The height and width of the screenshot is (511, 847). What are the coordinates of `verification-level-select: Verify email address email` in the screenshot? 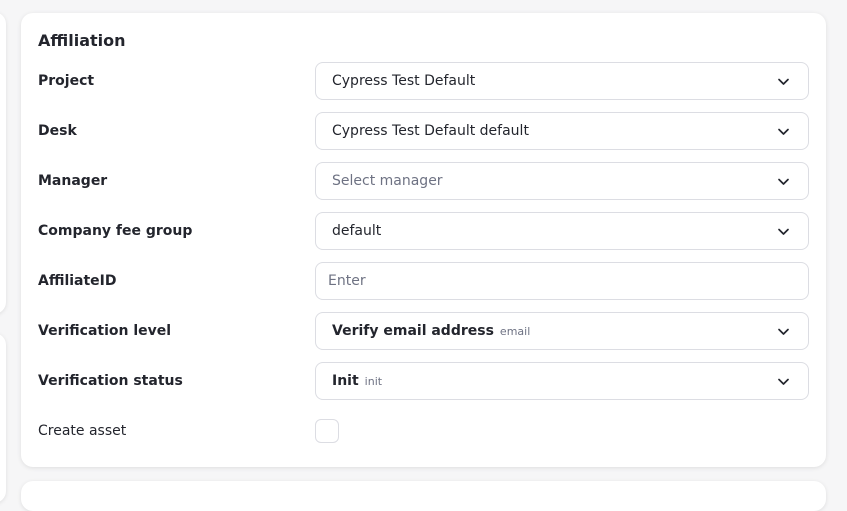 It's located at (562, 331).